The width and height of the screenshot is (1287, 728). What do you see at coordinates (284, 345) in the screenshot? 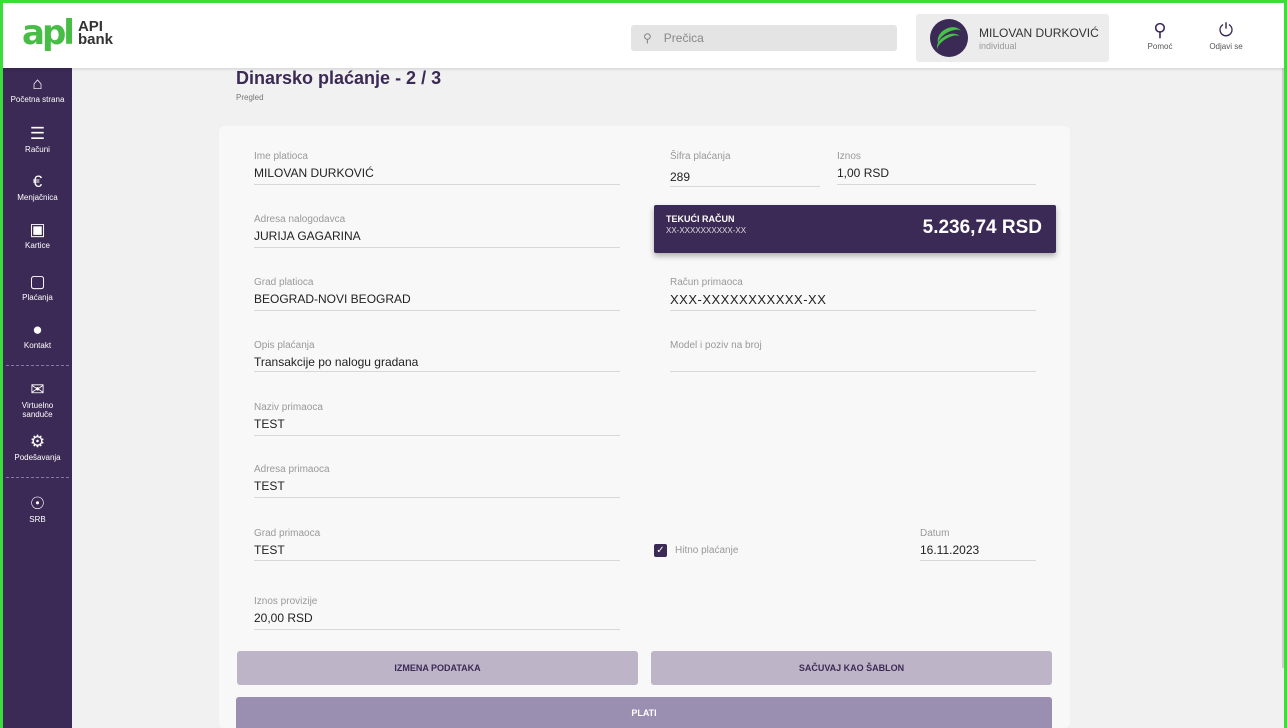
I see `field-label: Opis plaćanja` at bounding box center [284, 345].